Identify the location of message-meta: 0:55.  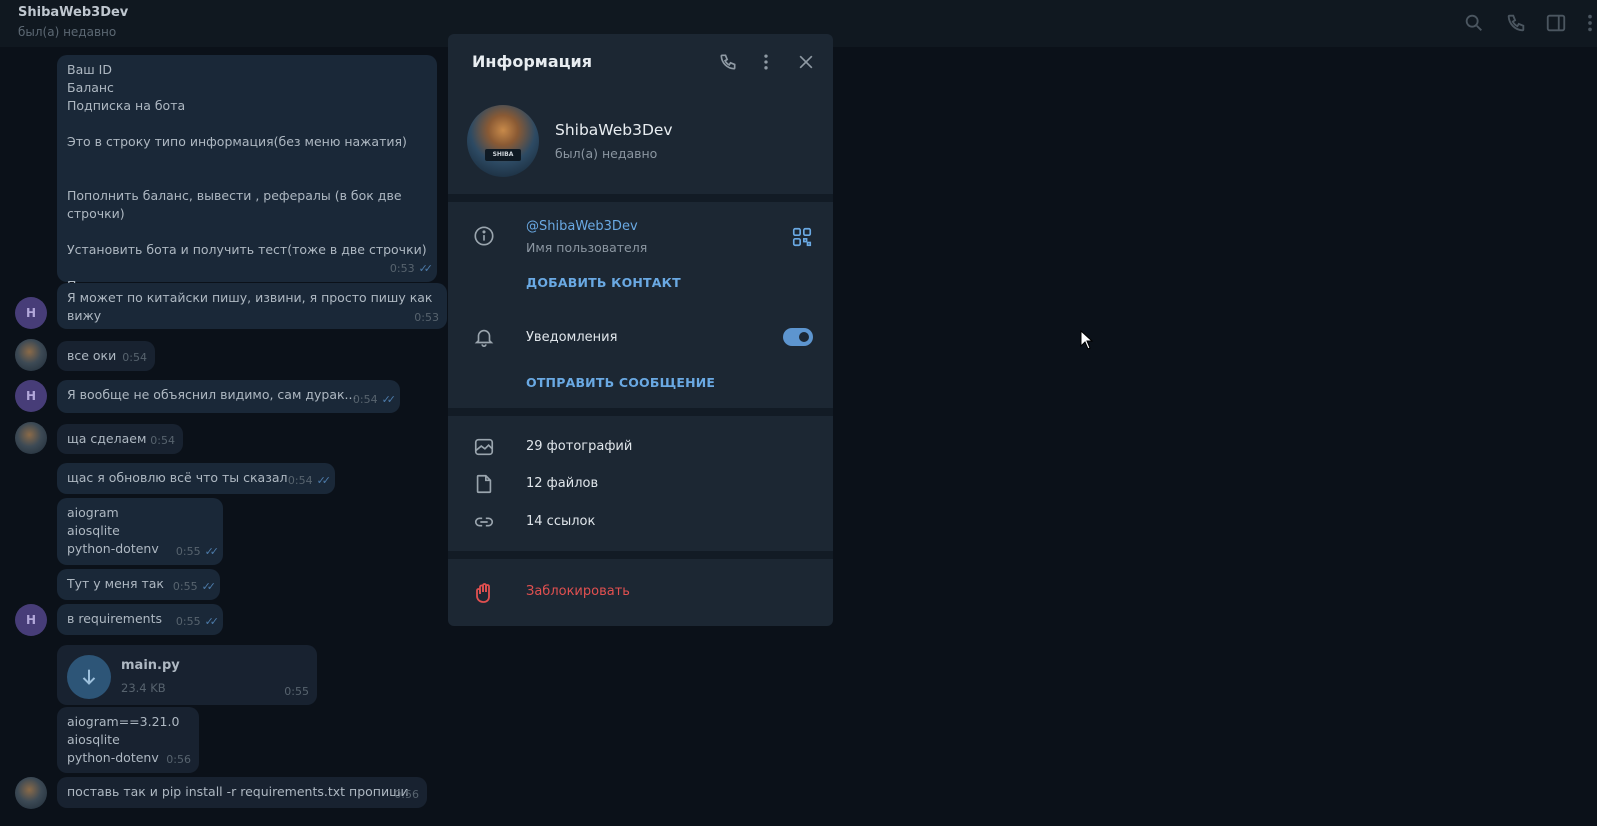
(296, 692).